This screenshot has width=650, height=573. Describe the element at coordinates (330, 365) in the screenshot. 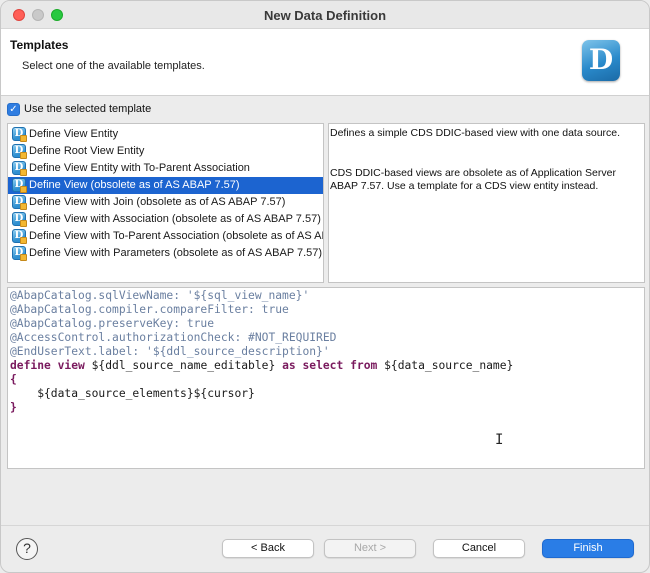

I see `keyword-as-select-from: as select from` at that location.